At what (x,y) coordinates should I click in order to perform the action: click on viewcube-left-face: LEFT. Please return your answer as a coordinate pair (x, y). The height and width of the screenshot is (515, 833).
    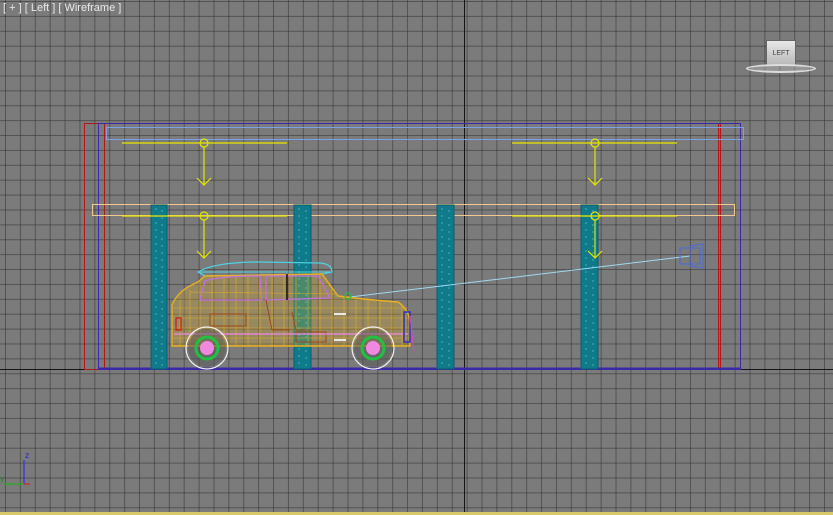
    Looking at the image, I should click on (781, 53).